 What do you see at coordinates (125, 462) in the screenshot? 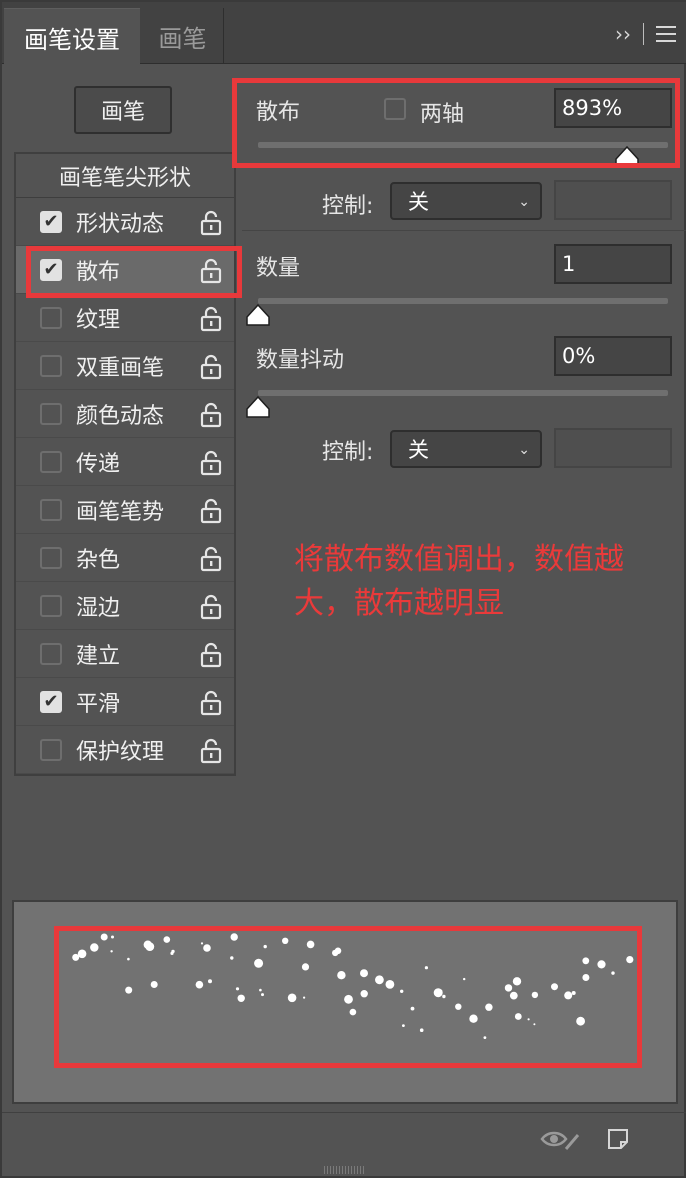
I see `brush-option-item: 传递` at bounding box center [125, 462].